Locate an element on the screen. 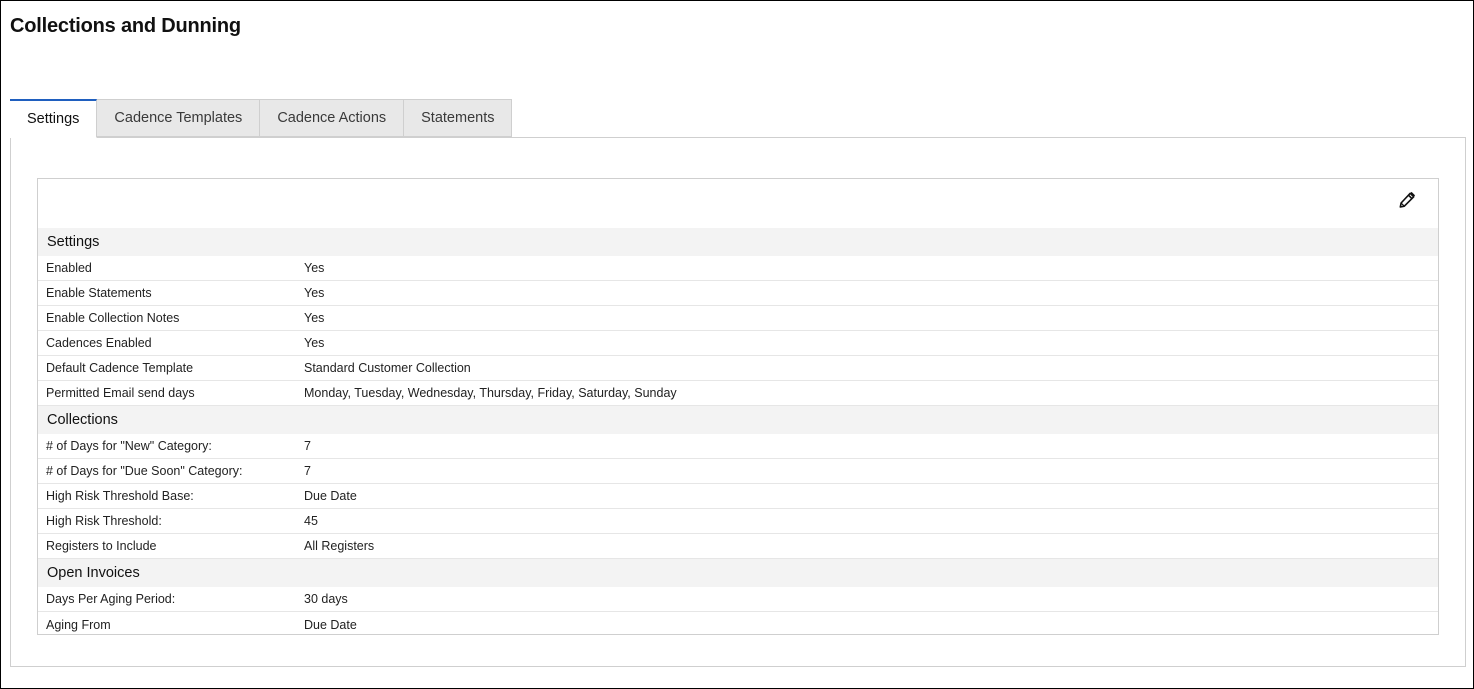  setting-label: Enable Collection Notes is located at coordinates (113, 318).